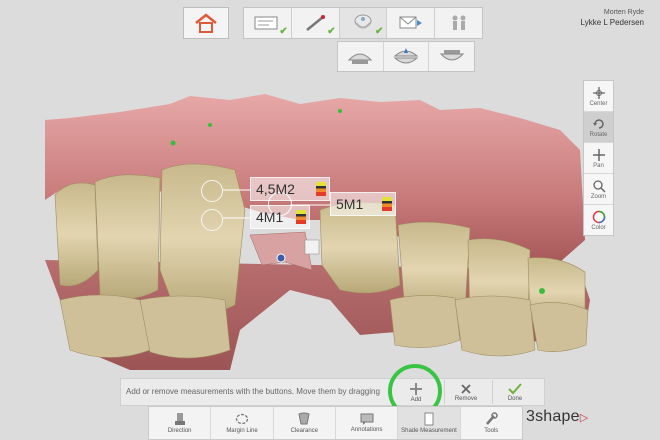 Image resolution: width=660 pixels, height=440 pixels. I want to click on patient-name: Lykke L Pedersen, so click(612, 22).